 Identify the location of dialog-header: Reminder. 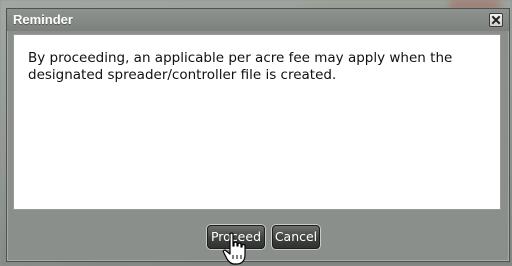
(258, 20).